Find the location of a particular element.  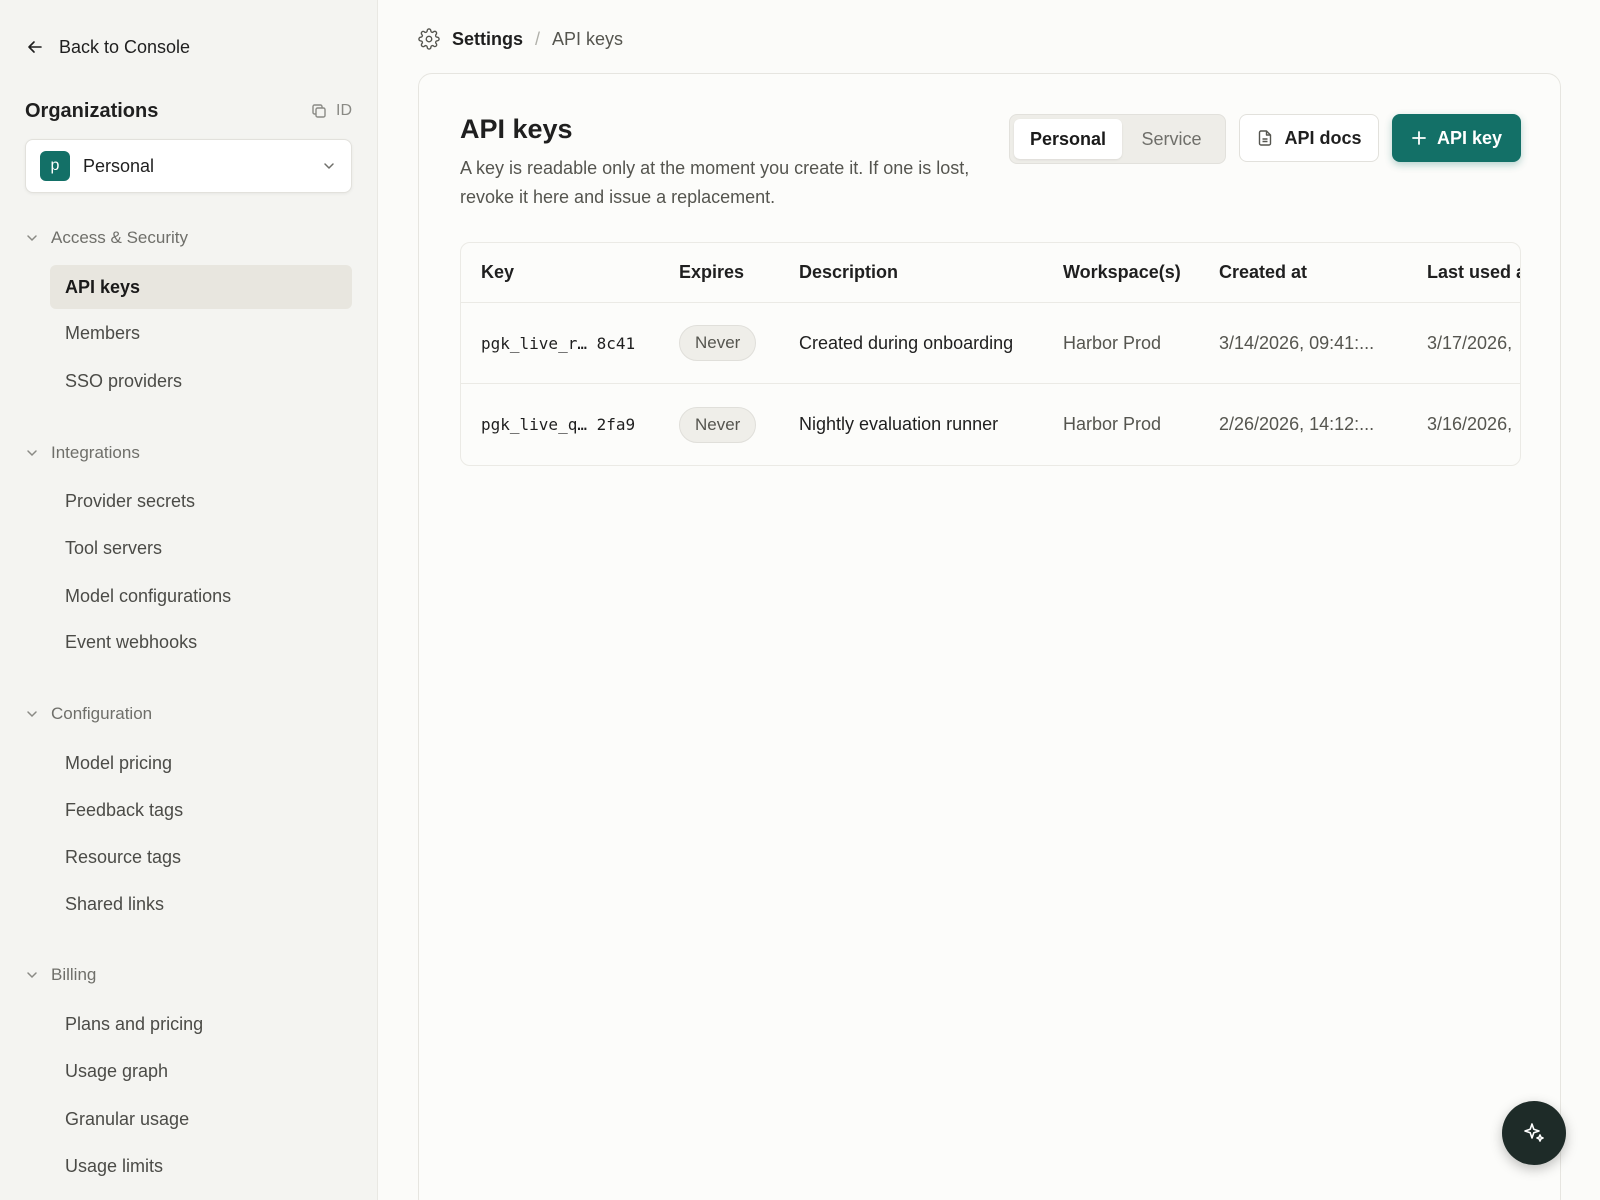

column-header-last-used: Last used a is located at coordinates (1473, 272).